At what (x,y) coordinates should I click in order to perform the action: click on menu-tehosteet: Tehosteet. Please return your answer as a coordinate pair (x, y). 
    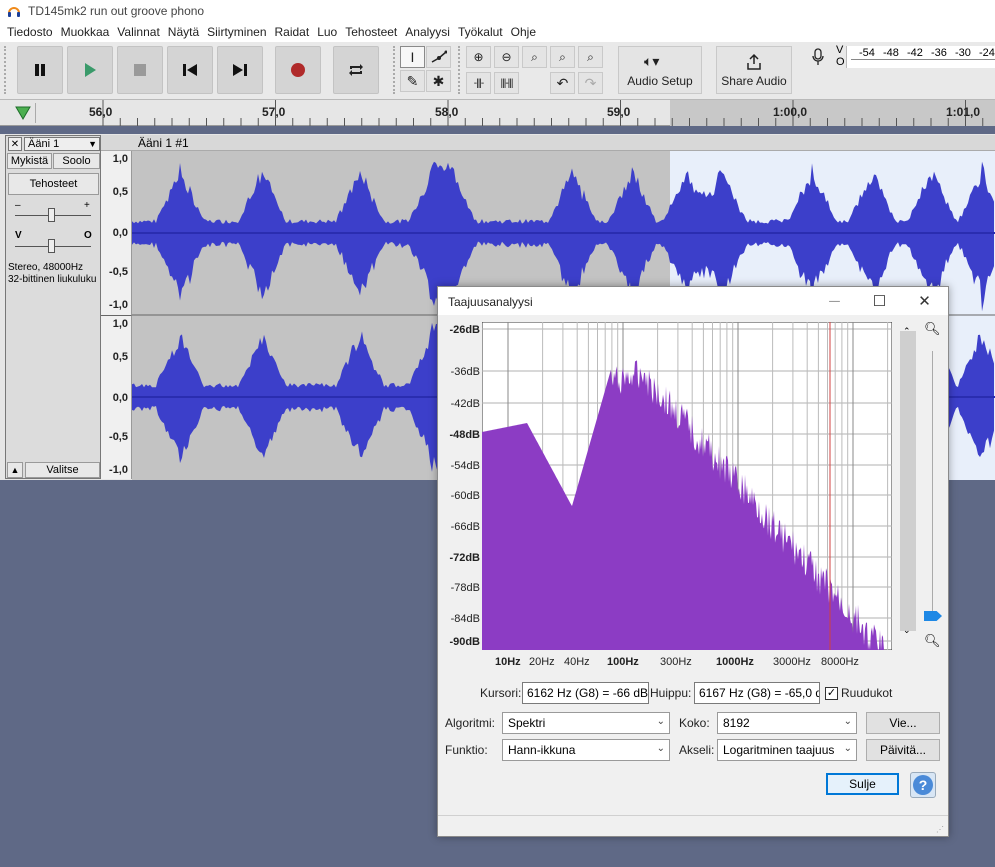
    Looking at the image, I should click on (372, 32).